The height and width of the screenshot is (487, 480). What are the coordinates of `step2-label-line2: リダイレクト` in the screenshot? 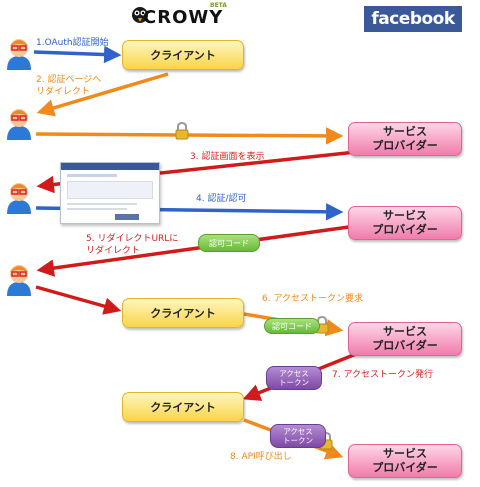 It's located at (63, 92).